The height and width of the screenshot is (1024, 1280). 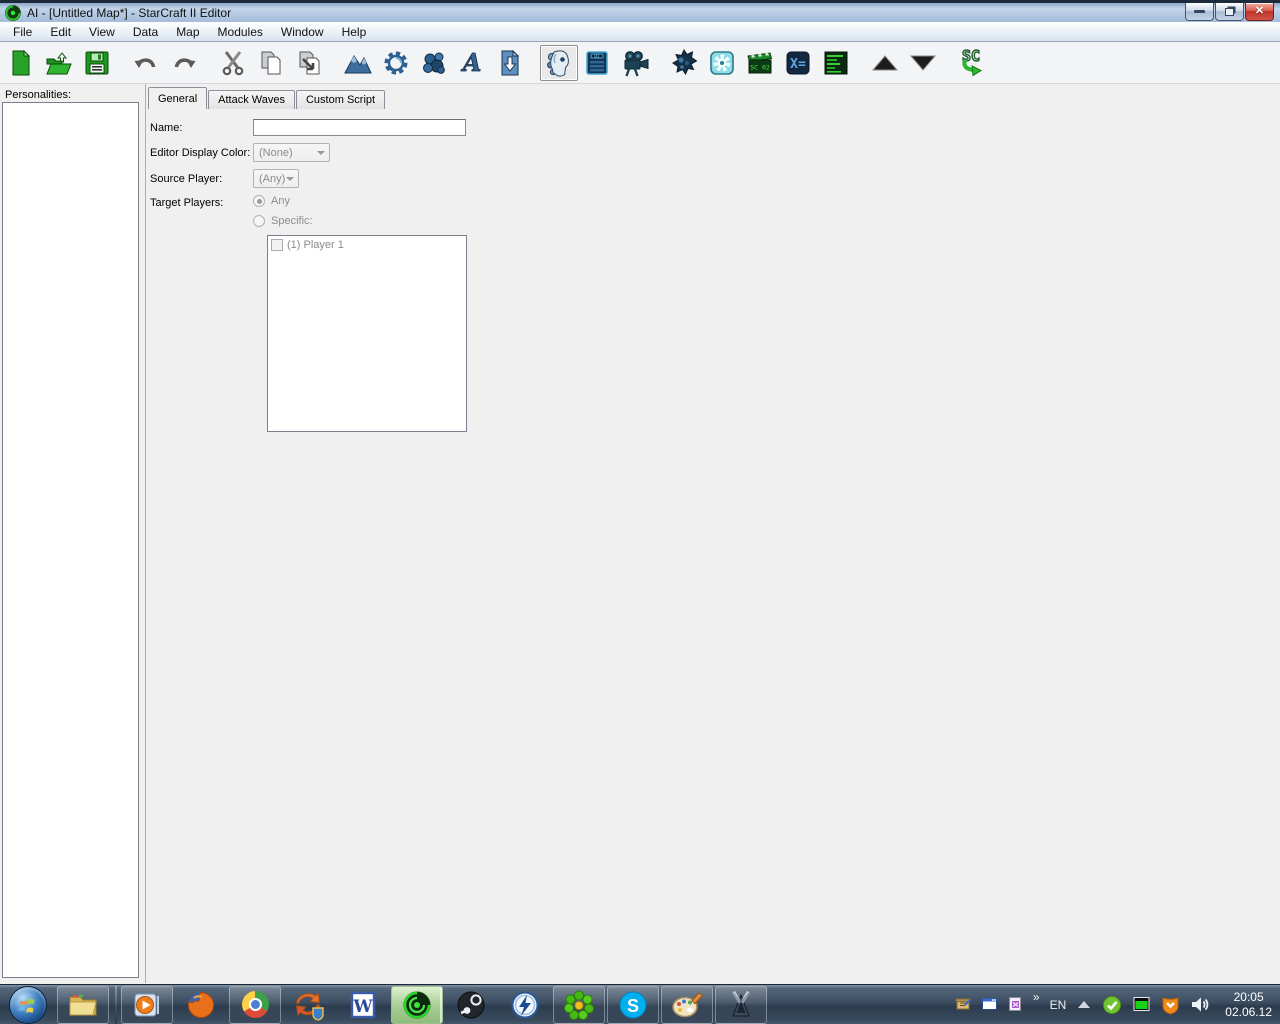 I want to click on taskbar-item-skype: S, so click(x=633, y=1004).